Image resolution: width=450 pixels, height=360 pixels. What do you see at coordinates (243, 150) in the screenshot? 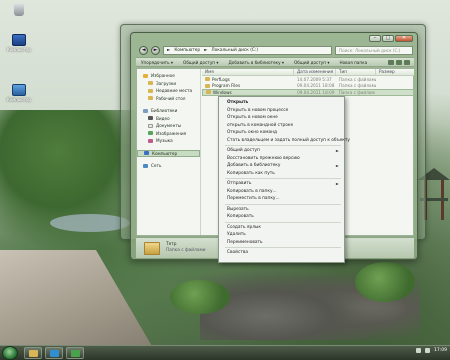
I see `menu-item-label: Общий доступ` at bounding box center [243, 150].